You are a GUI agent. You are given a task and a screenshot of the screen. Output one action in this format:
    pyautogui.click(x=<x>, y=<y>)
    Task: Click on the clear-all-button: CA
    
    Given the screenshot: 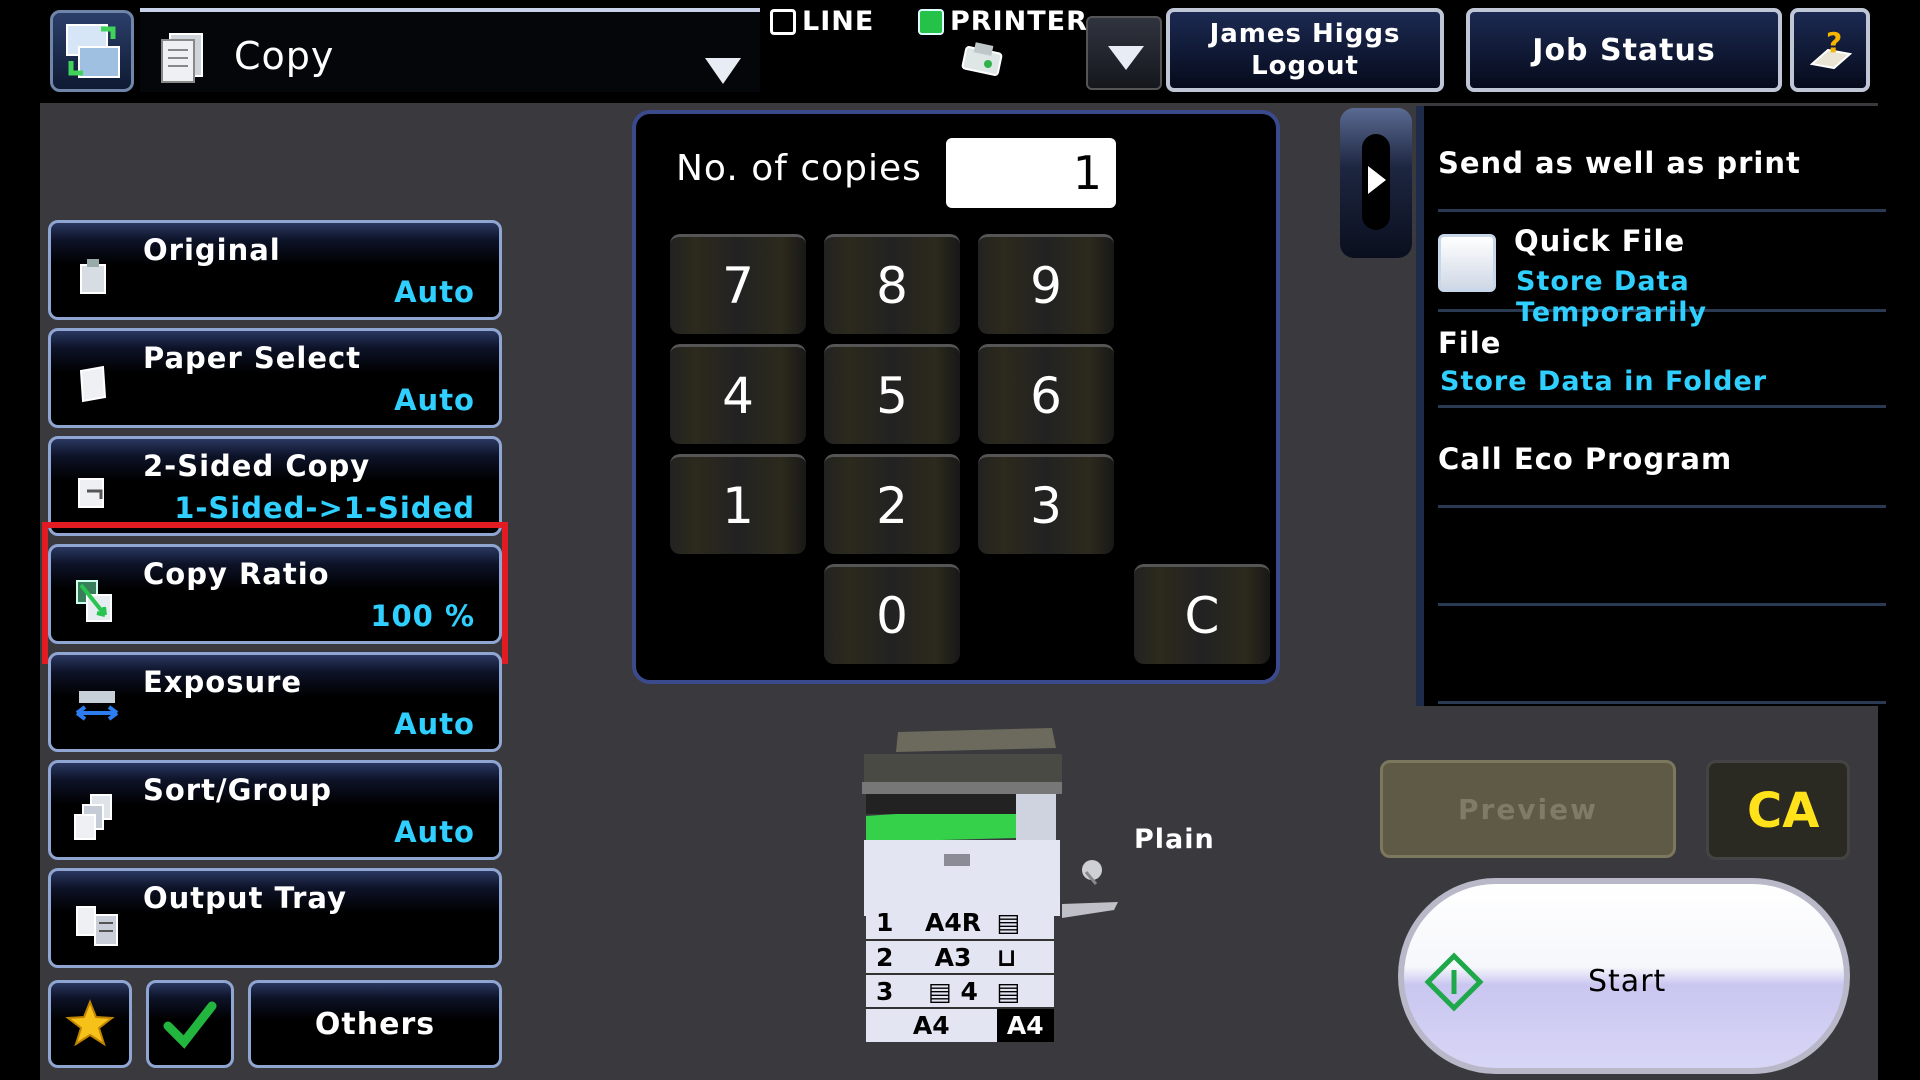 What is the action you would take?
    pyautogui.click(x=1778, y=810)
    